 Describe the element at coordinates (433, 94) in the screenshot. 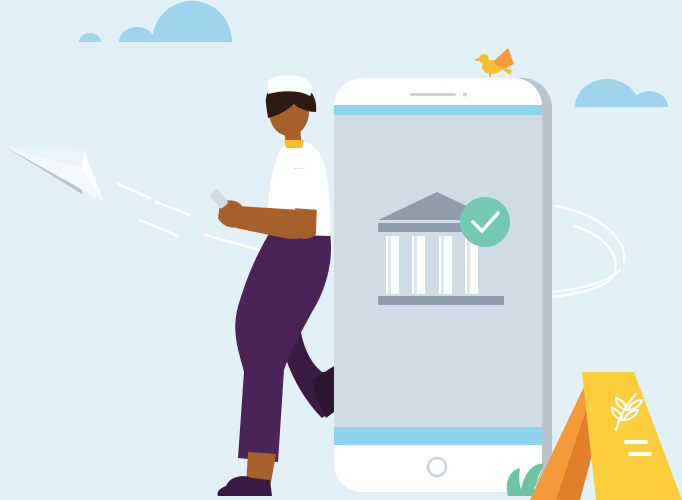

I see `phone-speaker` at that location.